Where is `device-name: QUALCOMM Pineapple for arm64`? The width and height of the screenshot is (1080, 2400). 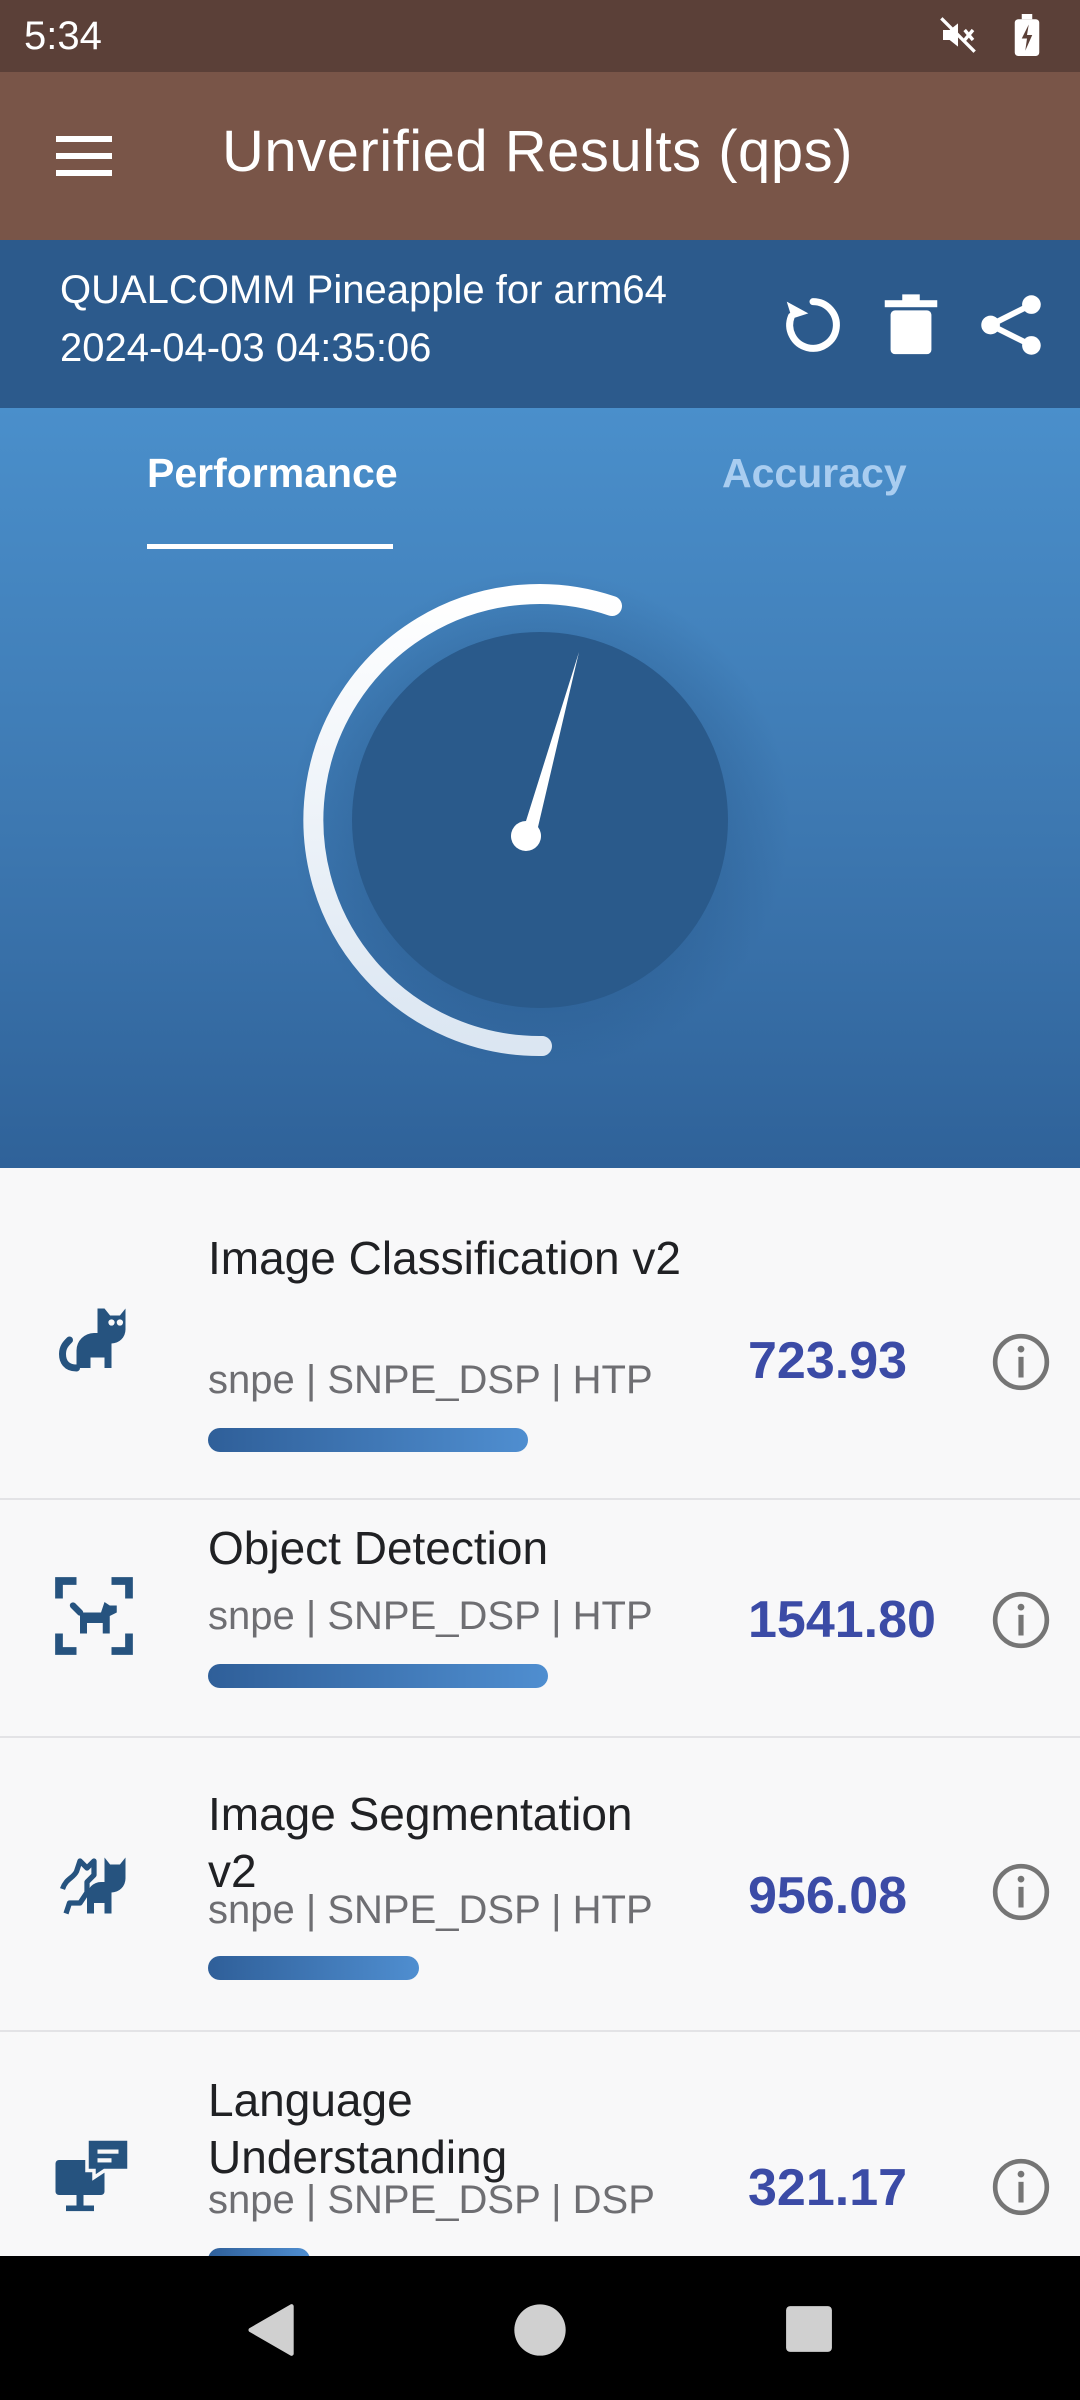 device-name: QUALCOMM Pineapple for arm64 is located at coordinates (363, 290).